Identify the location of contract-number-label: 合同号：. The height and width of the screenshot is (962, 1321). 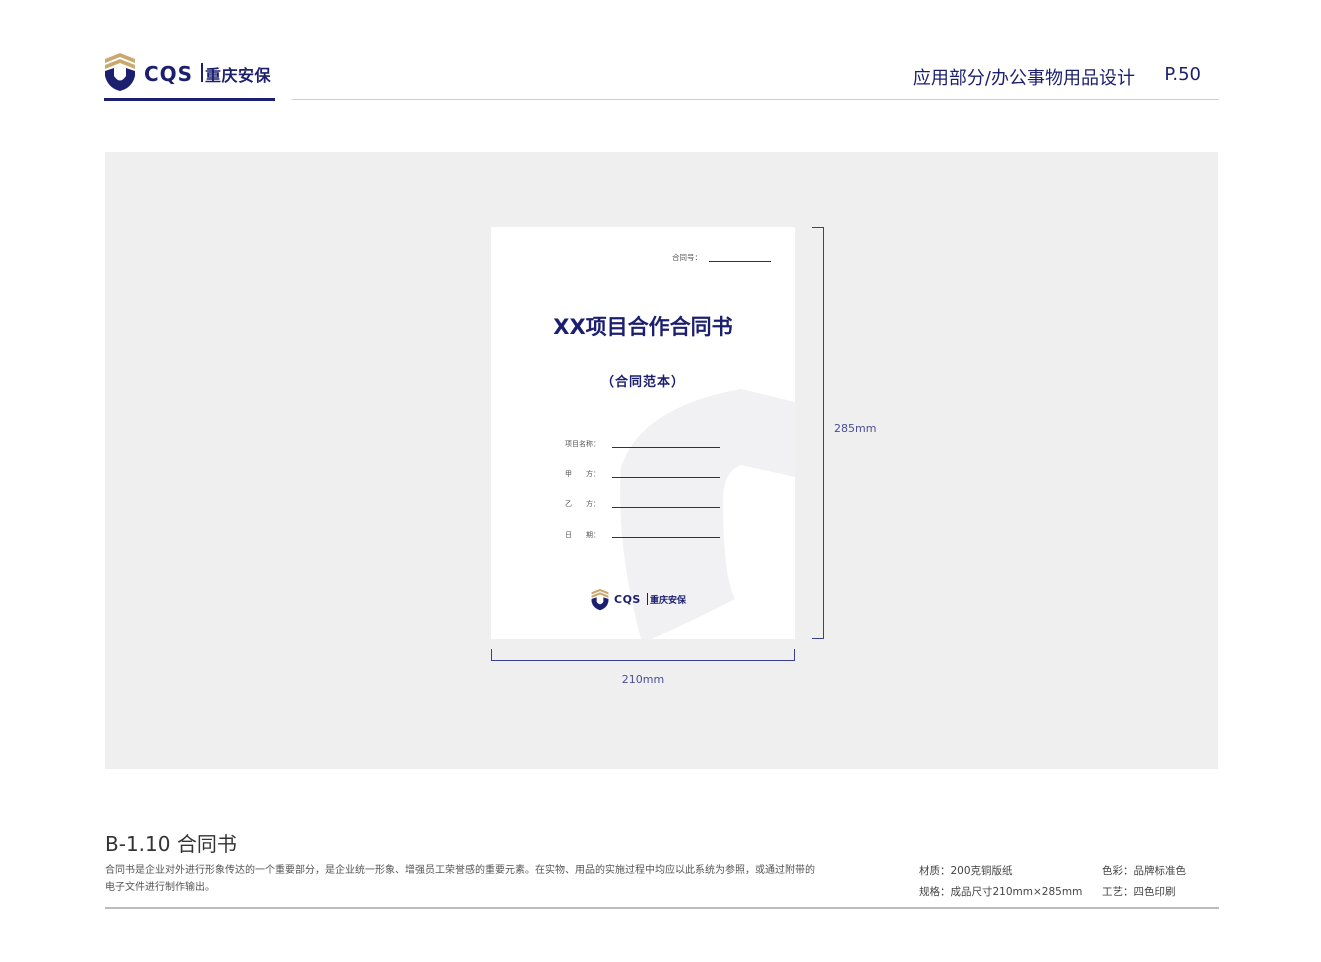
(687, 257).